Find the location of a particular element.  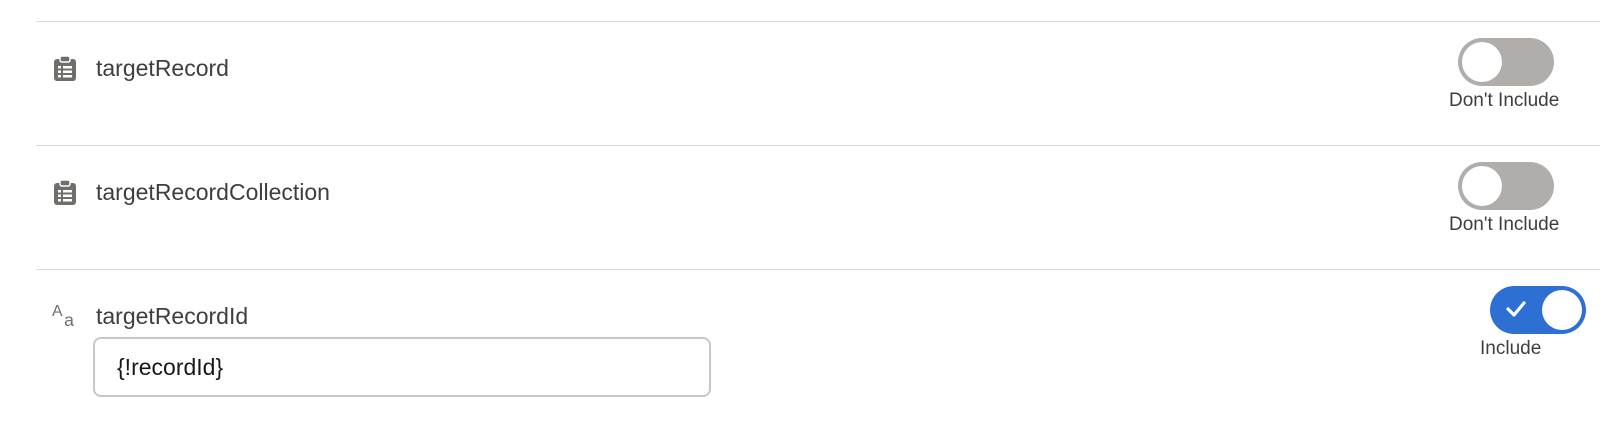

text-type-icon: A a is located at coordinates (65, 316).